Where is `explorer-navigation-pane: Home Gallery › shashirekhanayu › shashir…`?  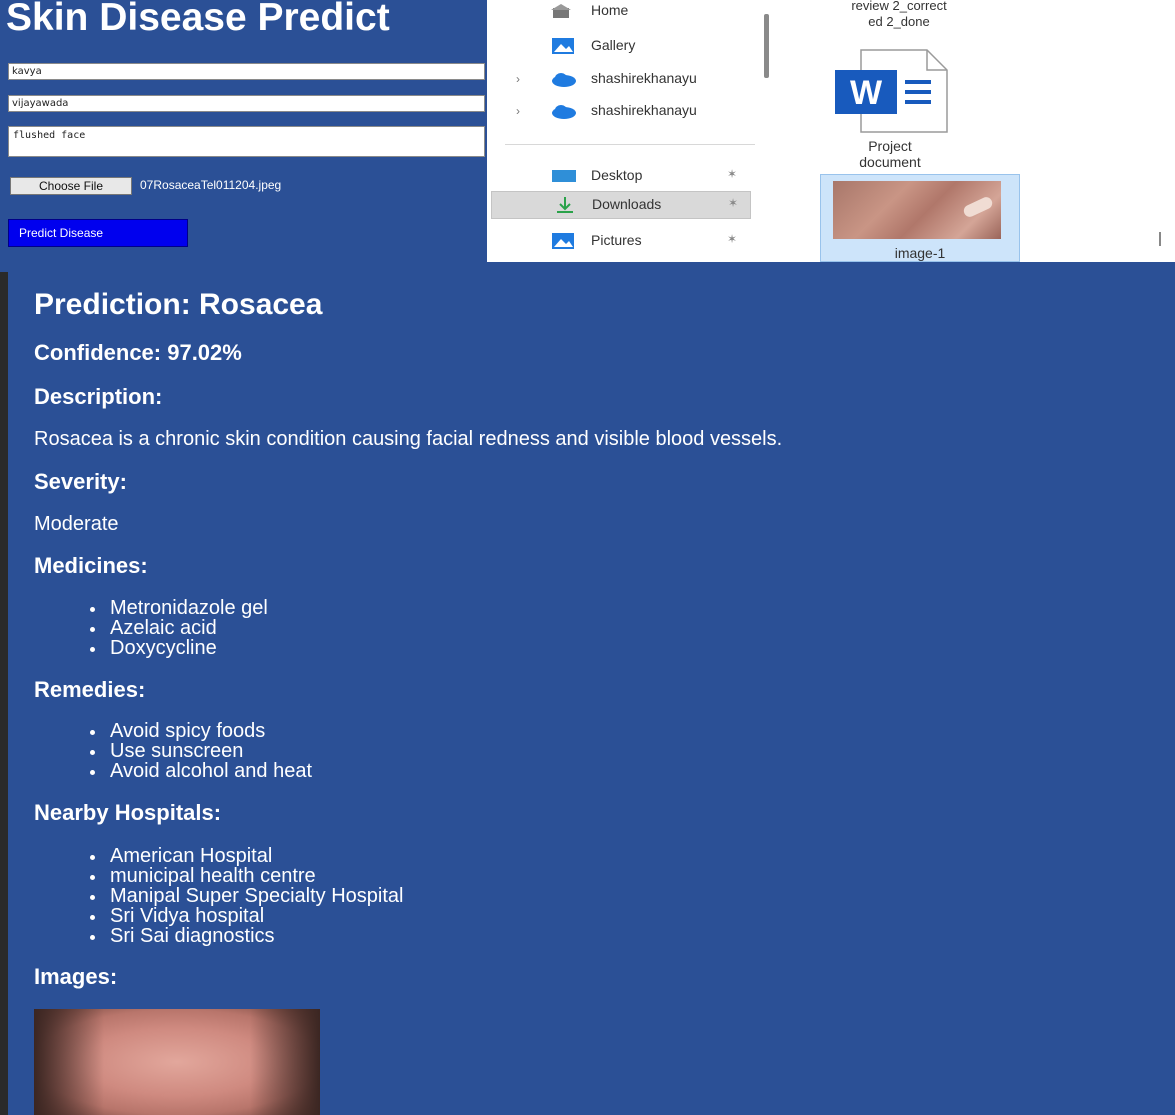 explorer-navigation-pane: Home Gallery › shashirekhanayu › shashir… is located at coordinates (628, 131).